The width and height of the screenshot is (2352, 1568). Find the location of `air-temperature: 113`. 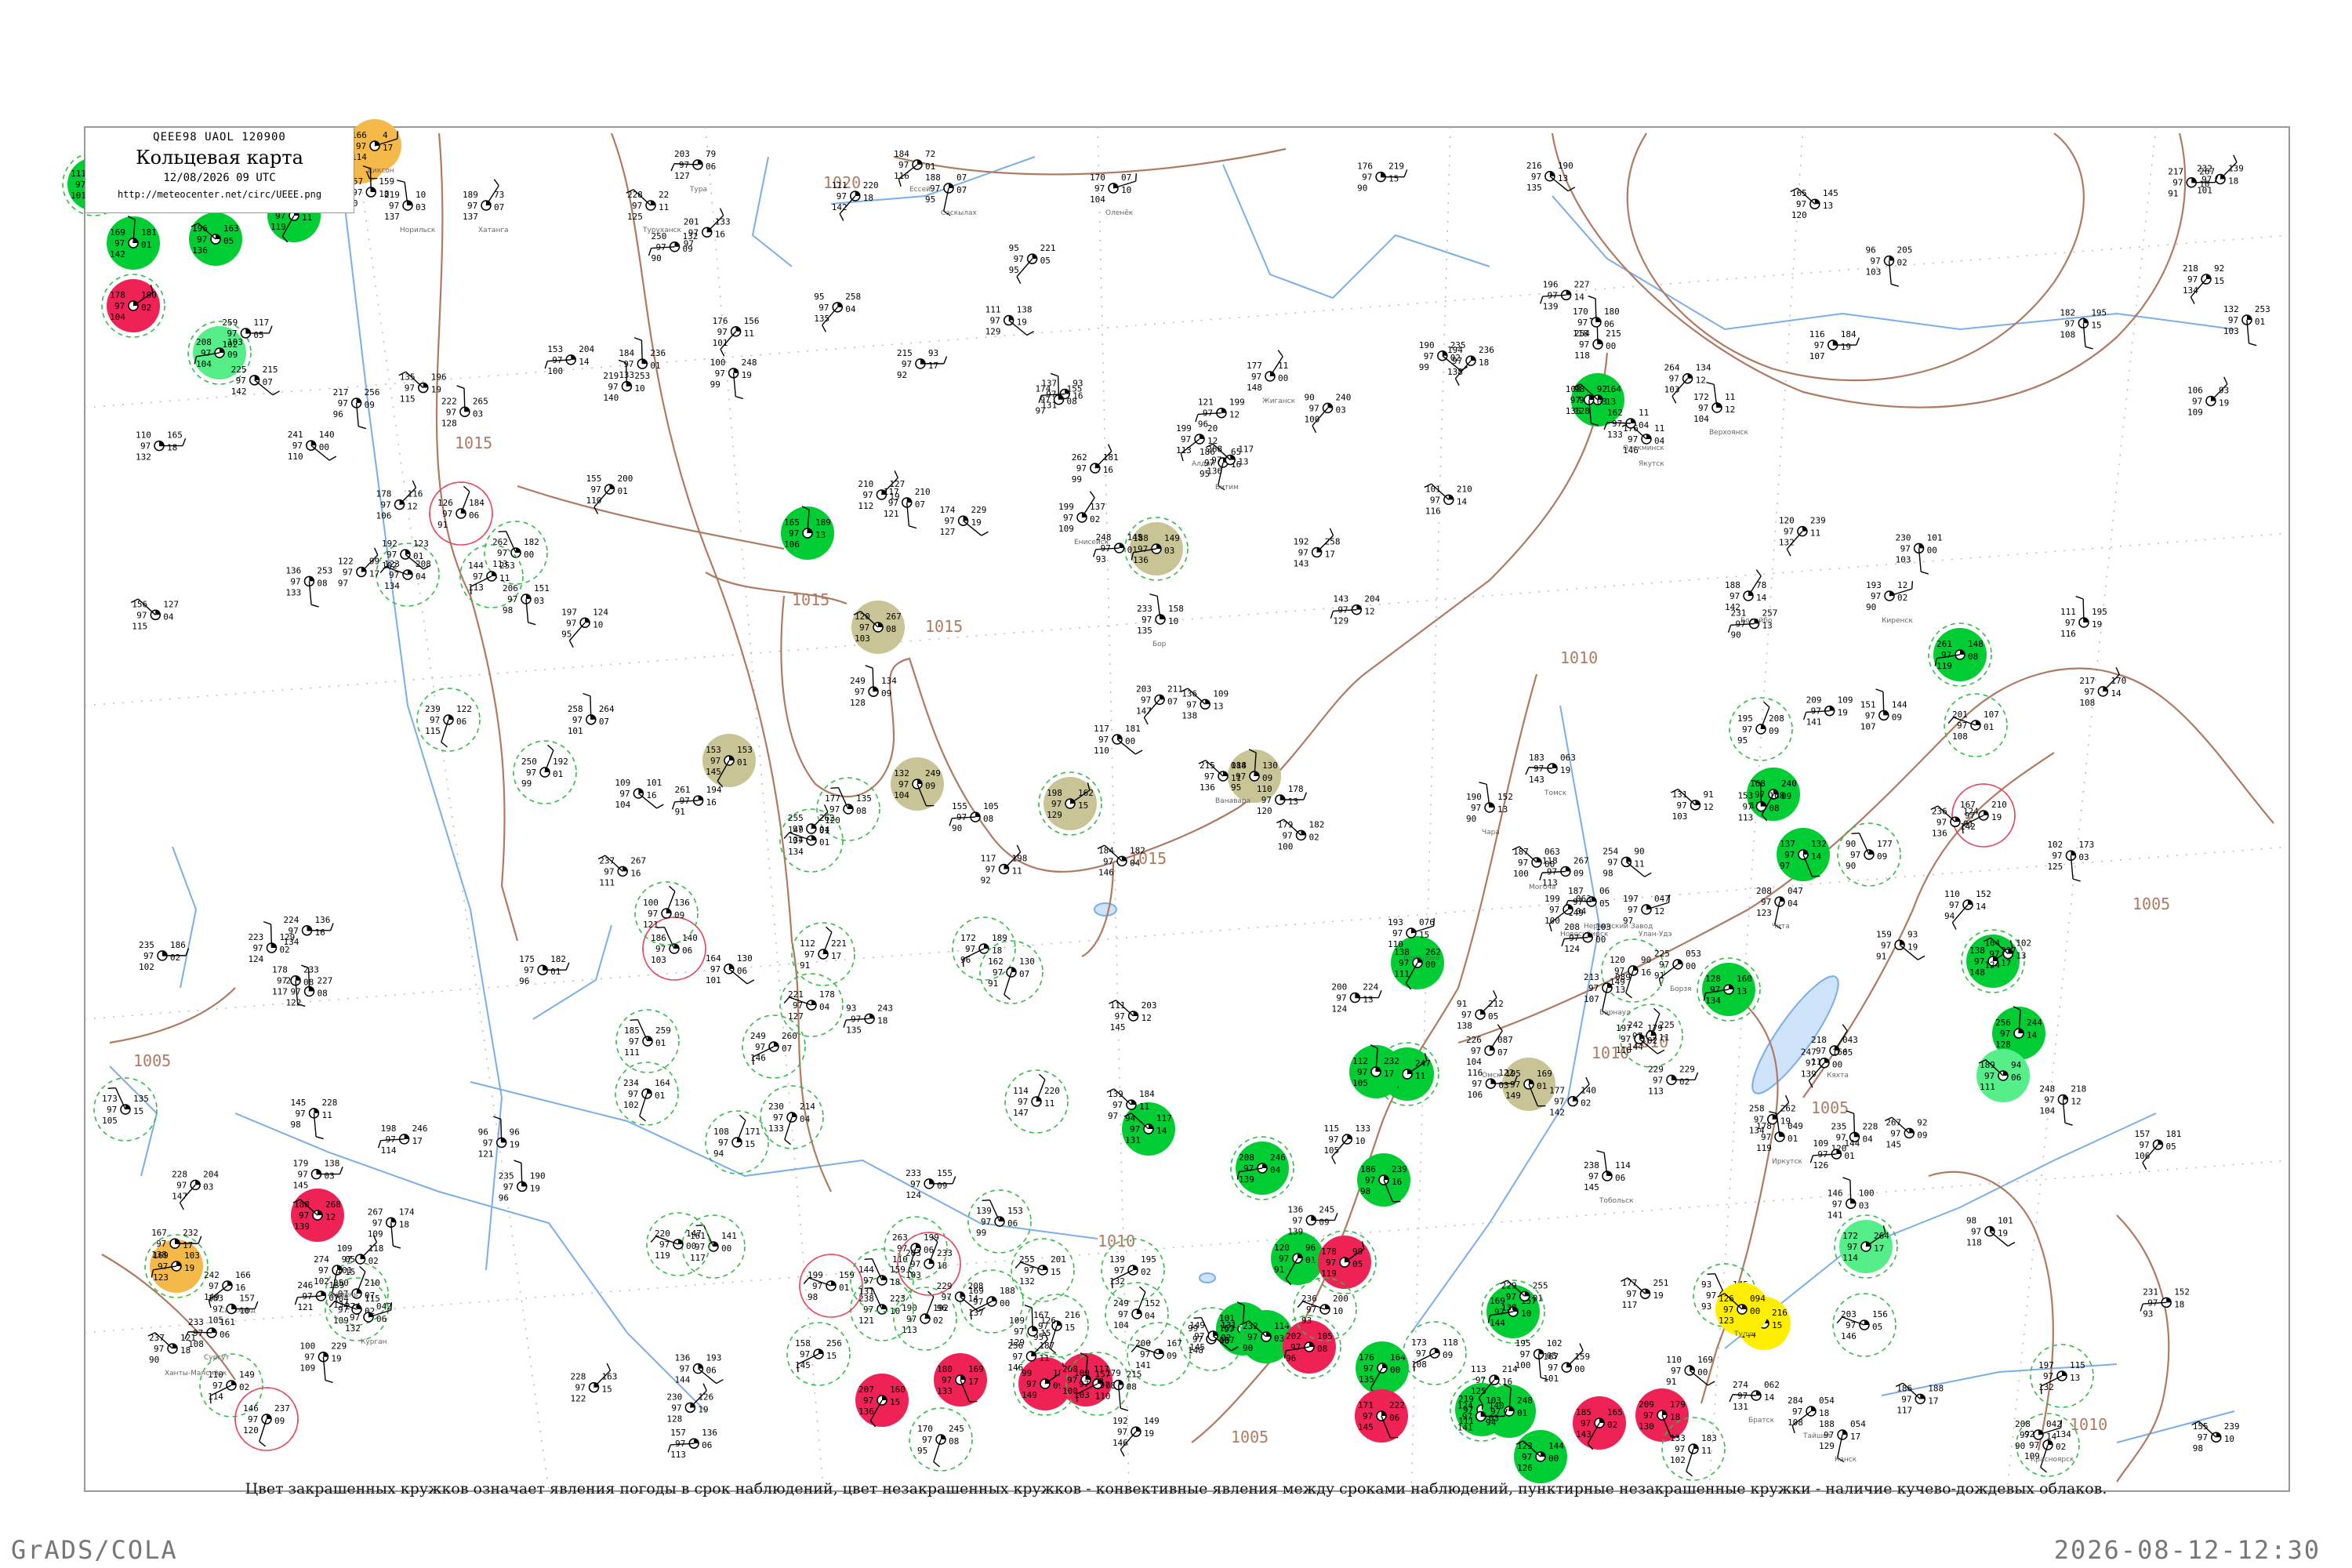

air-temperature: 113 is located at coordinates (1478, 1369).